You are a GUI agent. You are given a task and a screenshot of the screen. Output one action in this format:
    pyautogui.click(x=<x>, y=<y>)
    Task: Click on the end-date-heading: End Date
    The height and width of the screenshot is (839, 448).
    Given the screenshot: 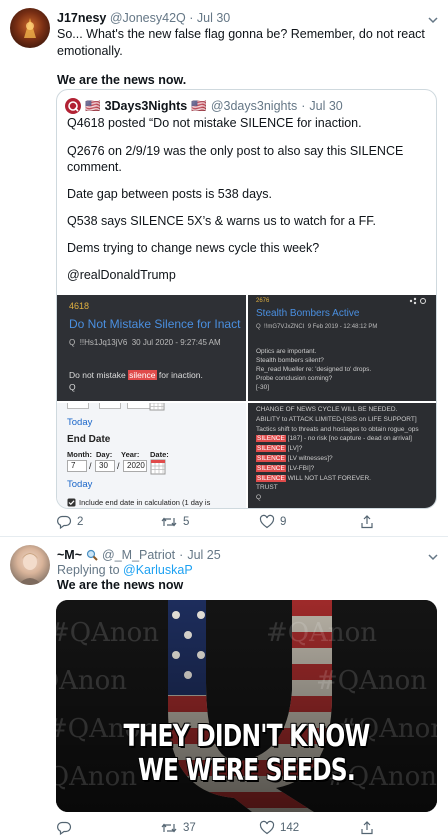 What is the action you would take?
    pyautogui.click(x=89, y=439)
    